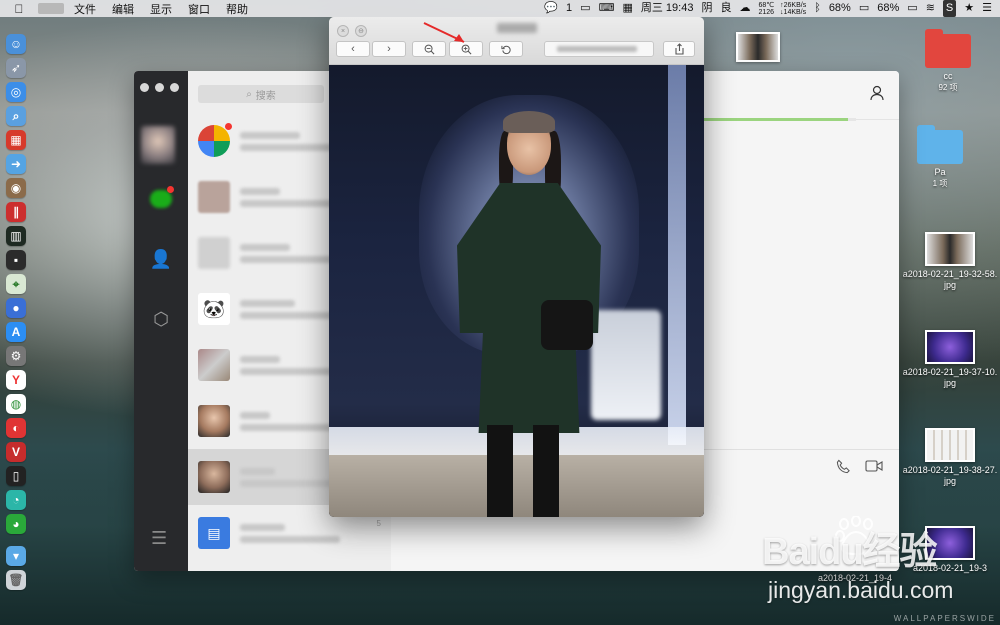 Image resolution: width=1000 pixels, height=625 pixels. Describe the element at coordinates (940, 172) in the screenshot. I see `folder-name: Pa` at that location.